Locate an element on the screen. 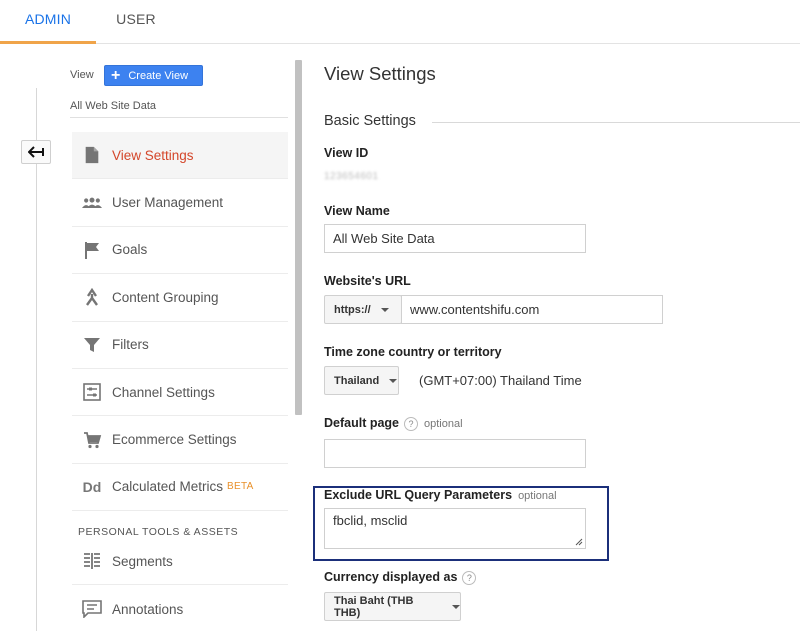 The image size is (800, 631). view-label: View is located at coordinates (82, 75).